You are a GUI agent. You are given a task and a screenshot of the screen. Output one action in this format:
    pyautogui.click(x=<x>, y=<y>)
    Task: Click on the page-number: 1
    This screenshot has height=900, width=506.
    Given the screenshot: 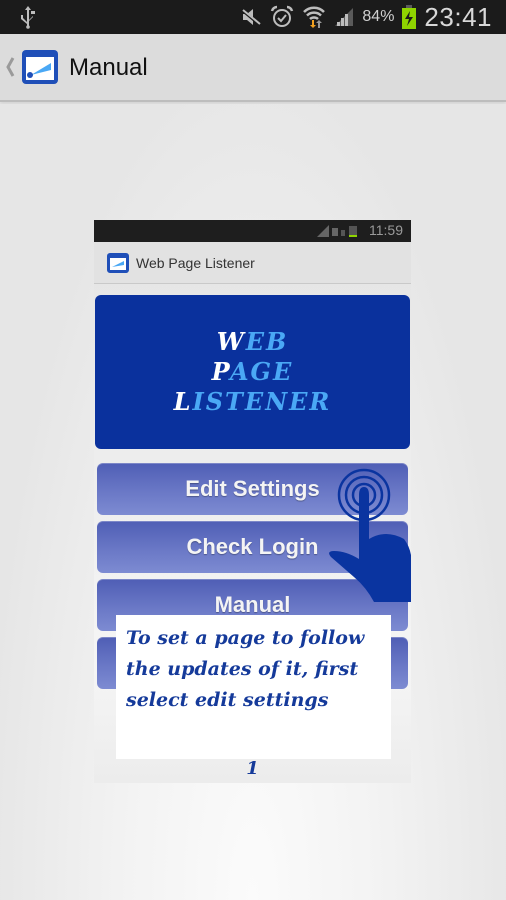 What is the action you would take?
    pyautogui.click(x=252, y=768)
    